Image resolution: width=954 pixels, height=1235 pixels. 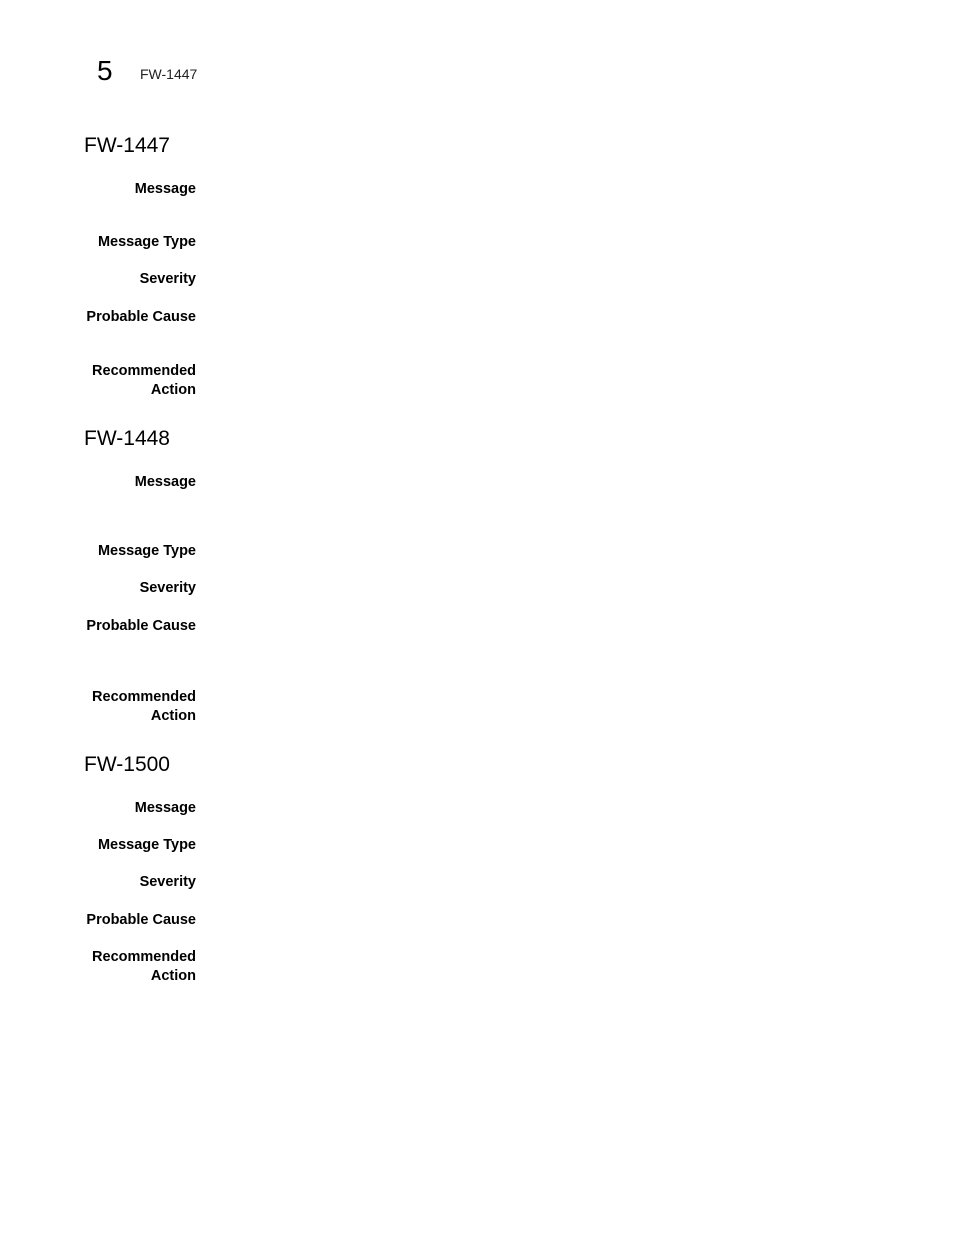 What do you see at coordinates (127, 764) in the screenshot?
I see `section-title: FW-1500` at bounding box center [127, 764].